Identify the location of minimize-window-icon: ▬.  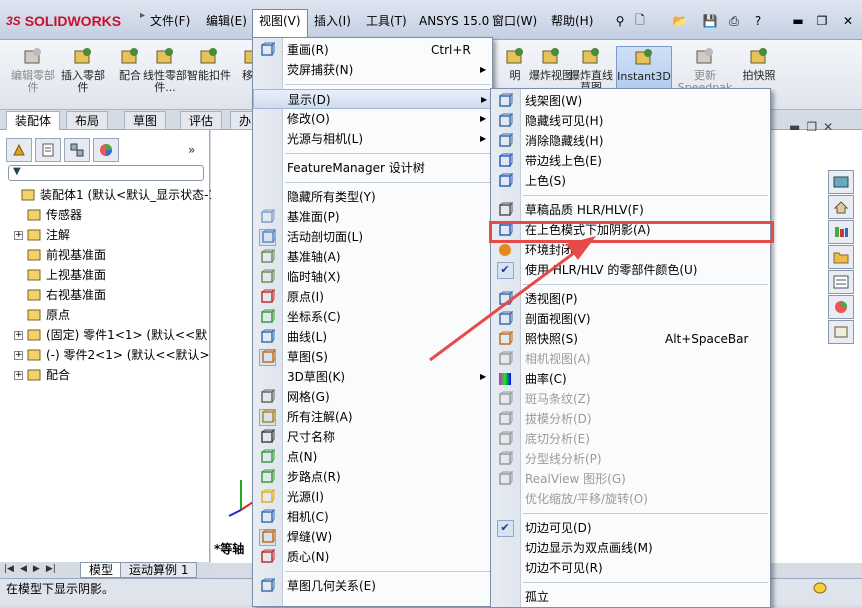
(798, 21).